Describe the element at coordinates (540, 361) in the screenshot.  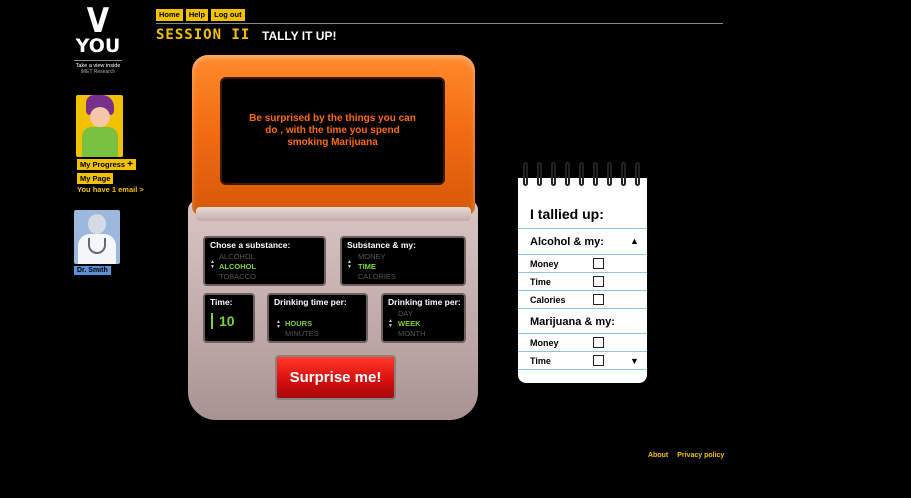
I see `notepad-item-marijuana-time: Time` at that location.